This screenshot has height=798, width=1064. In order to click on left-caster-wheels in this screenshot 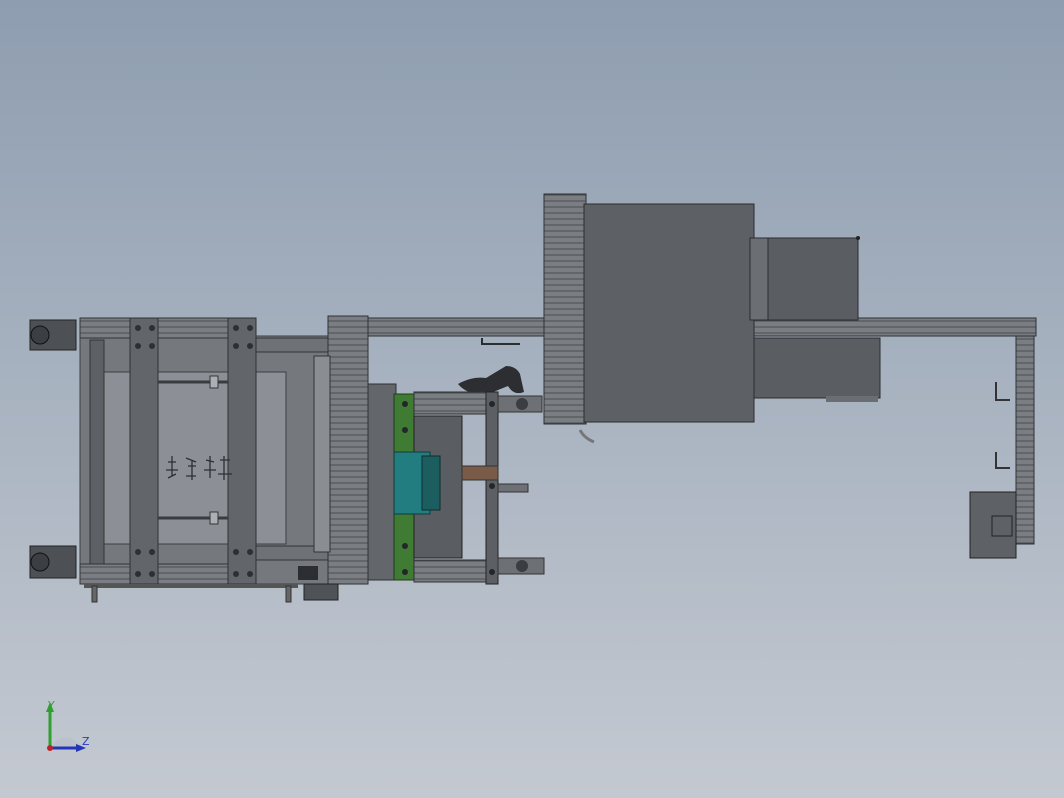, I will do `click(53, 449)`.